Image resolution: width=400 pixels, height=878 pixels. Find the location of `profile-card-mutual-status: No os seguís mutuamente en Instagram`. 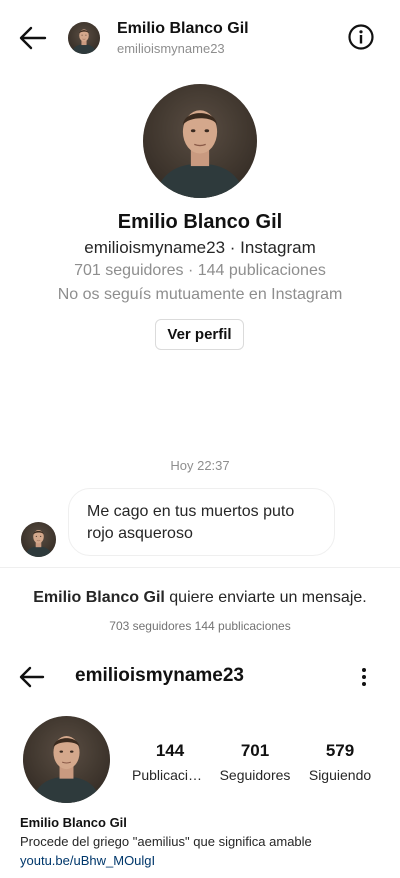

profile-card-mutual-status: No os seguís mutuamente en Instagram is located at coordinates (200, 294).